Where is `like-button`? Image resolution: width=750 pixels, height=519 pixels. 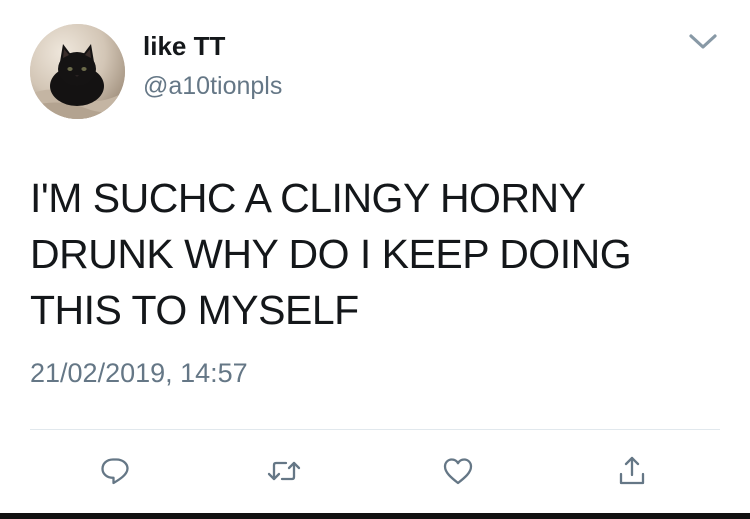
like-button is located at coordinates (458, 471).